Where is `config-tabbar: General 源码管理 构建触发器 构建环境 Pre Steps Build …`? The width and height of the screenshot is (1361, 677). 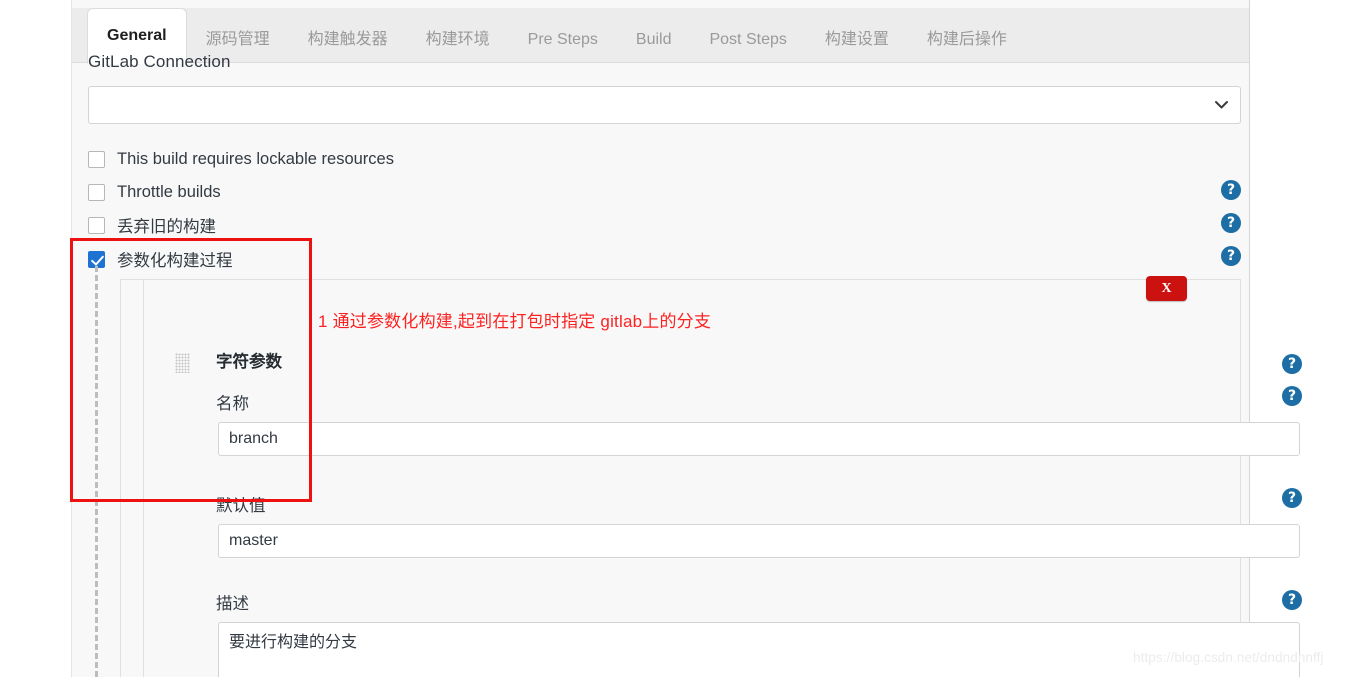 config-tabbar: General 源码管理 构建触发器 构建环境 Pre Steps Build … is located at coordinates (660, 36).